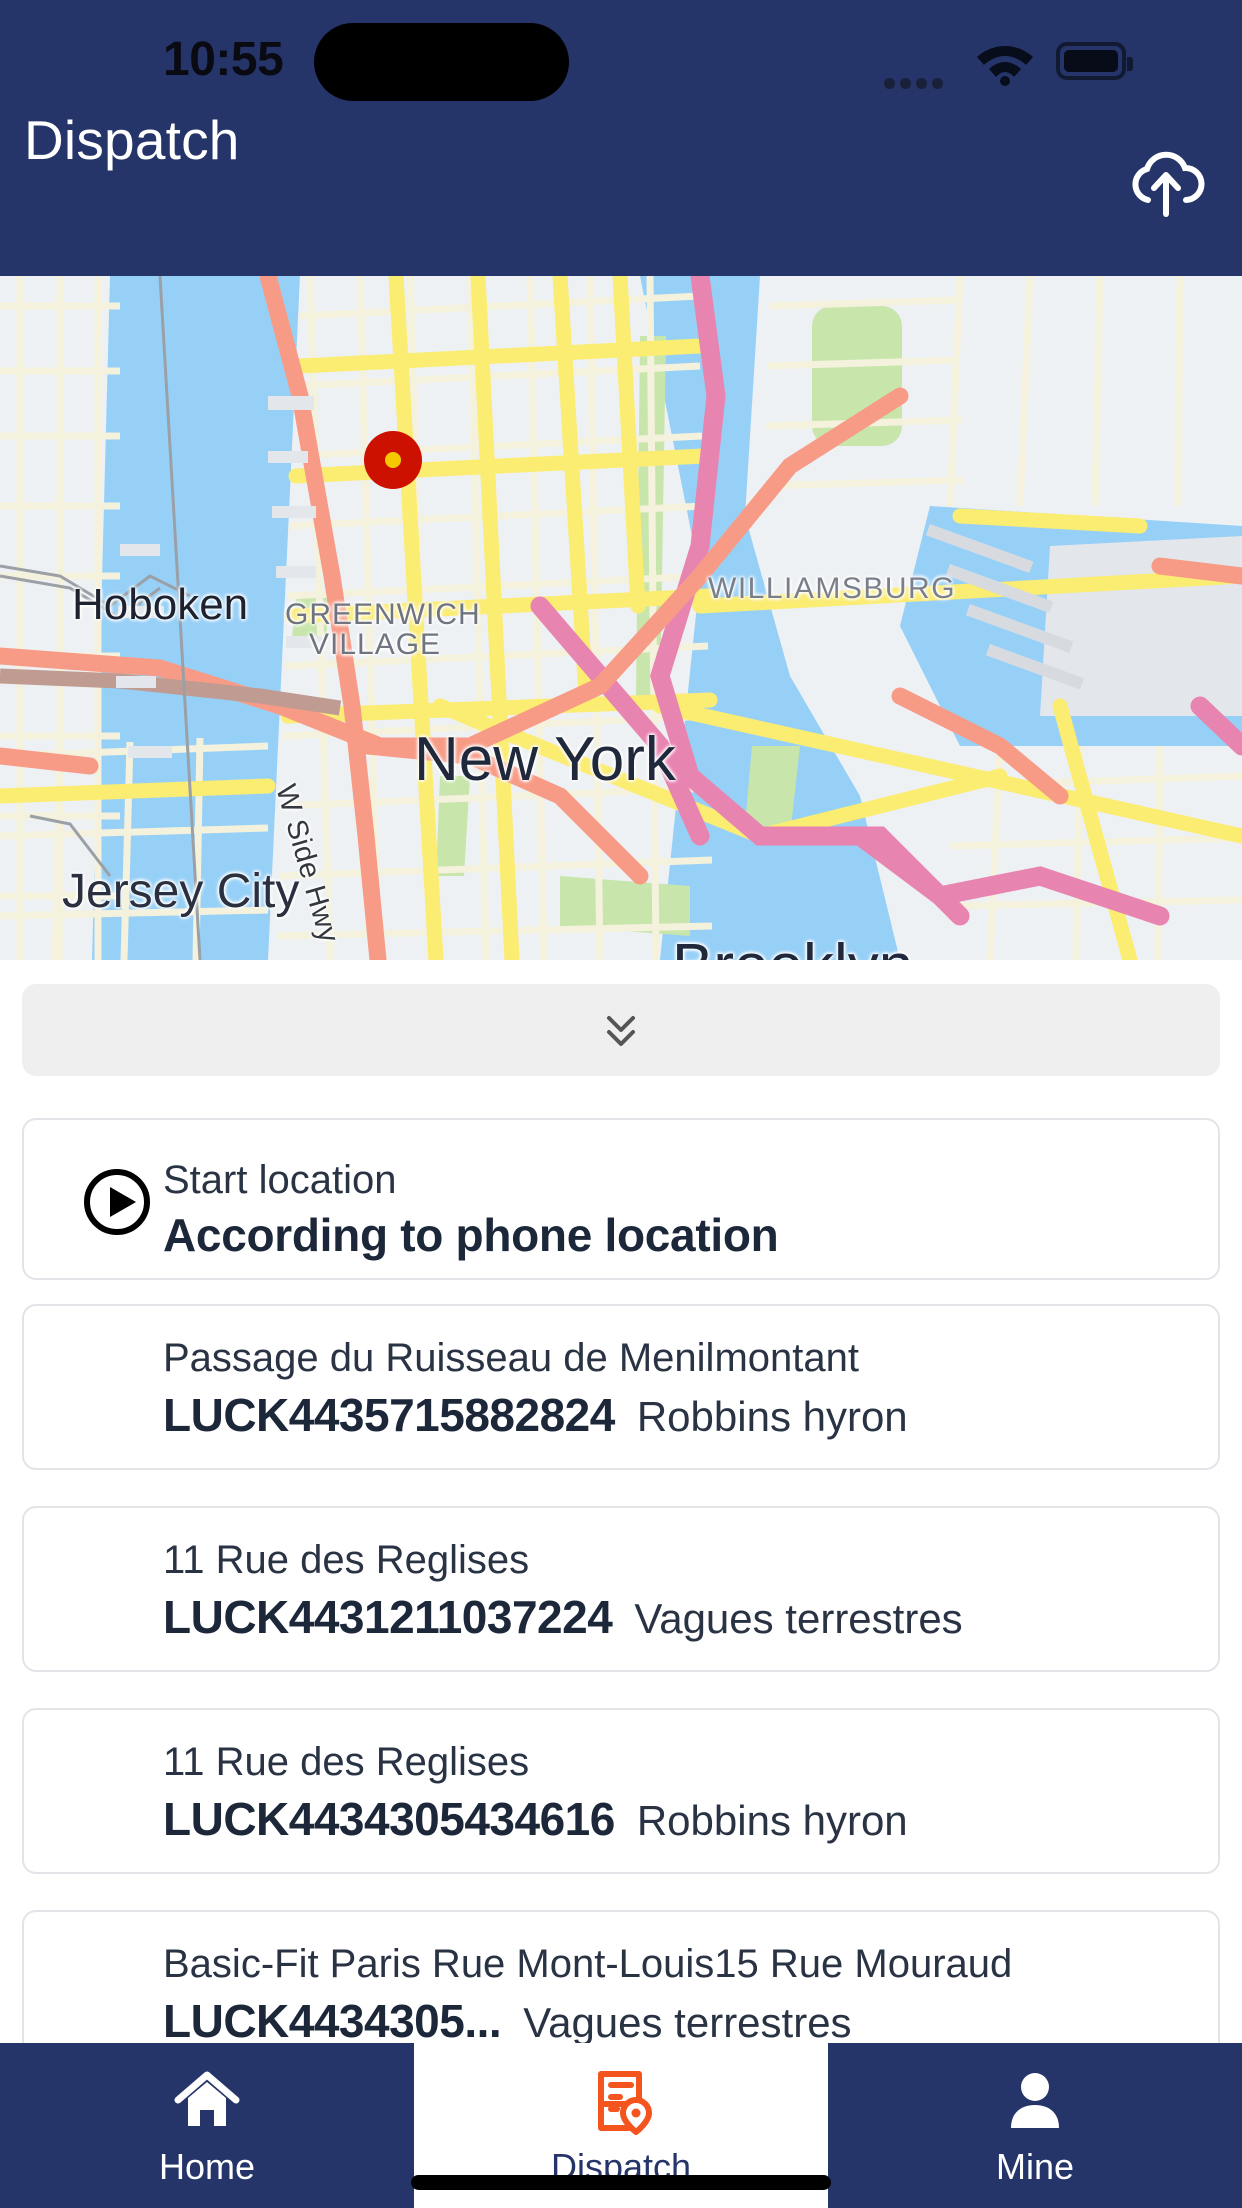  What do you see at coordinates (1166, 180) in the screenshot?
I see `cloud-upload-icon` at bounding box center [1166, 180].